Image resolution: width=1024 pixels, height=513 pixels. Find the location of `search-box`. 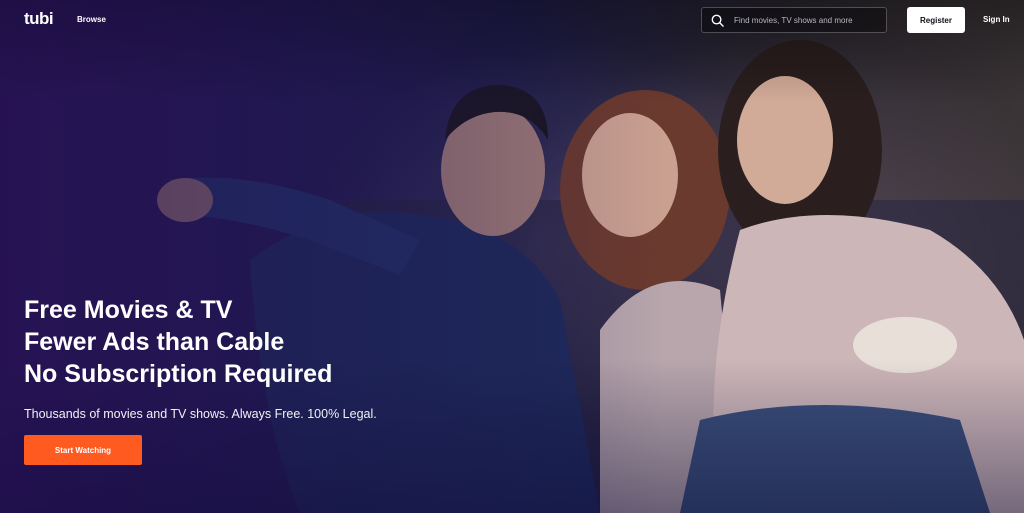

search-box is located at coordinates (794, 20).